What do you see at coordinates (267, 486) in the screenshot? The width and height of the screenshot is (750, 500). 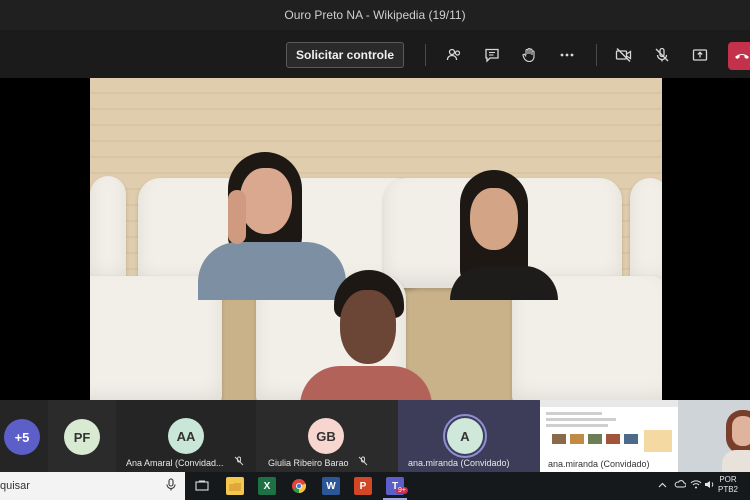 I see `excel-icon: X` at bounding box center [267, 486].